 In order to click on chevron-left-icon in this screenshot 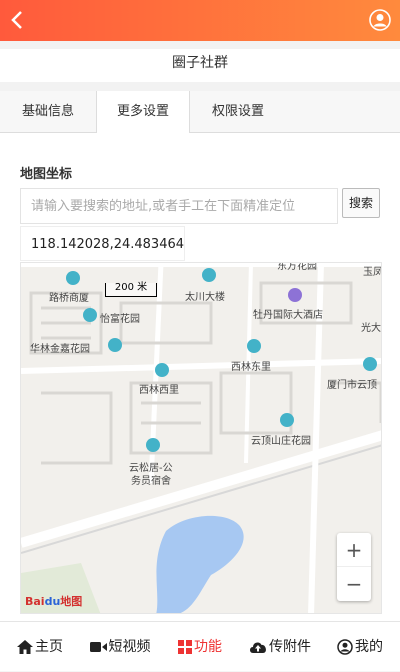, I will do `click(18, 20)`.